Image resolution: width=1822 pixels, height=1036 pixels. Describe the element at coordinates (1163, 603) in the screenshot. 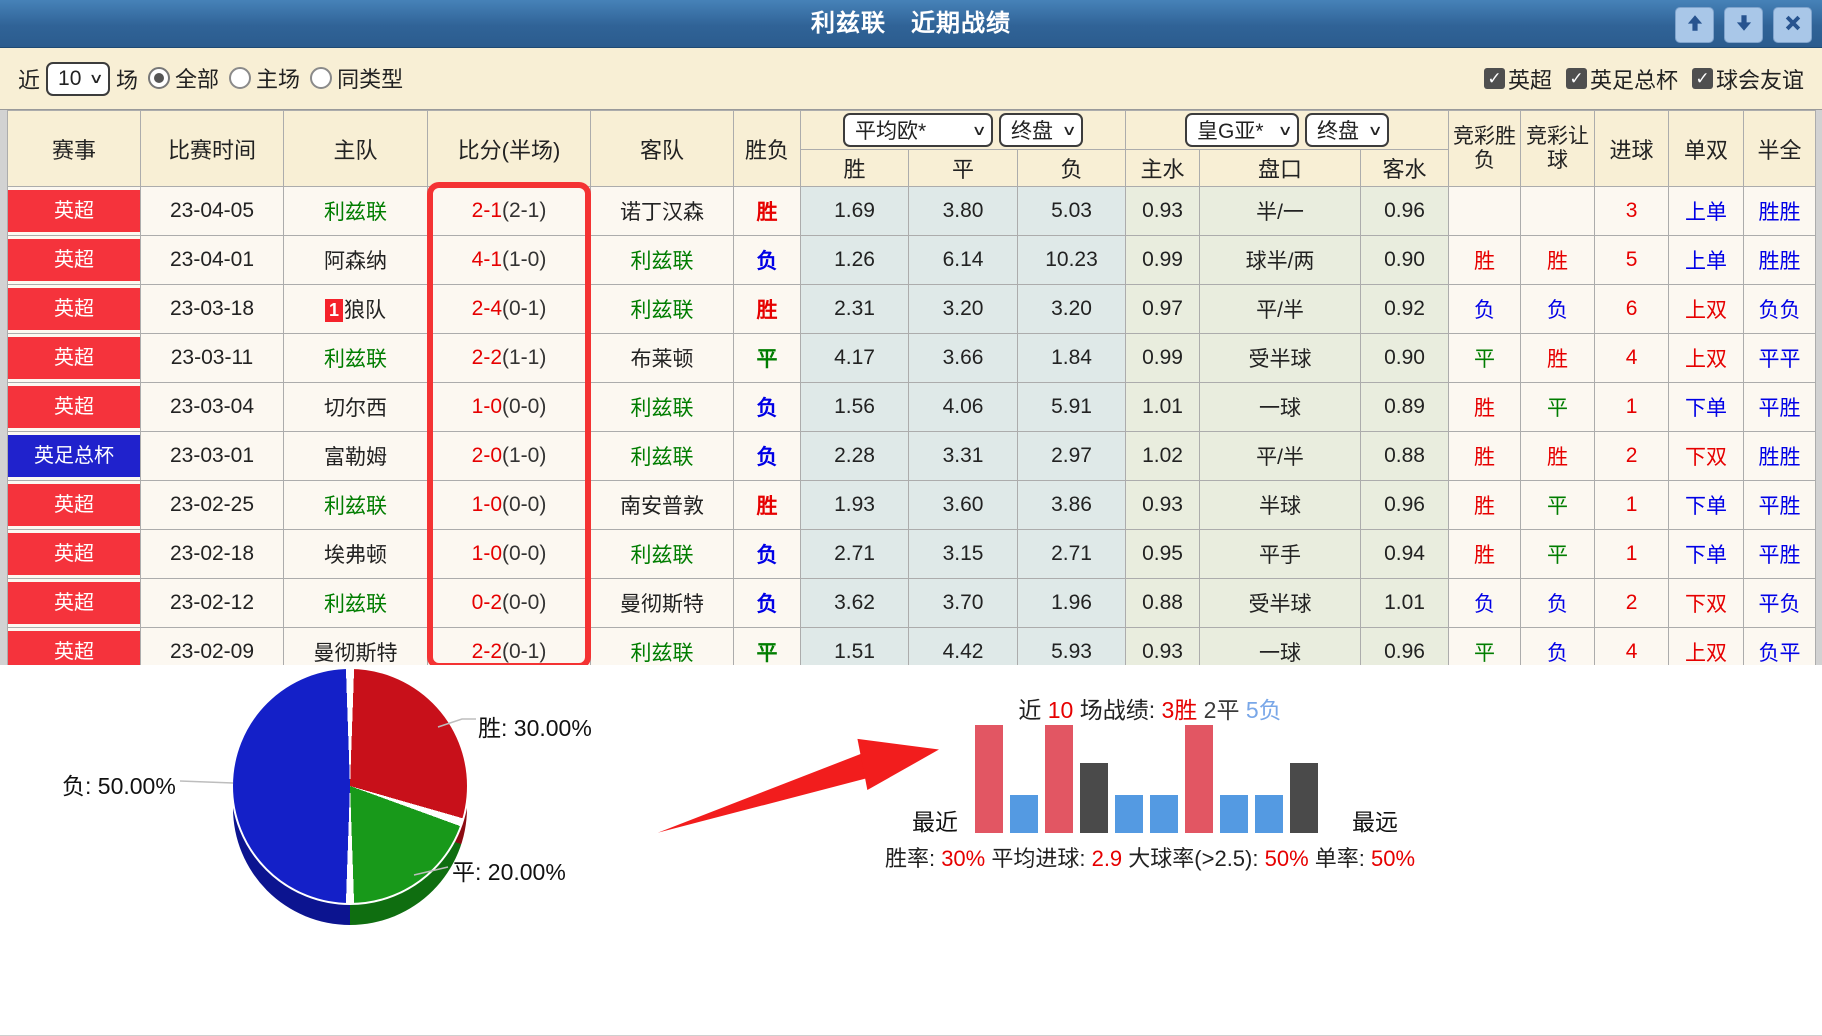

I see `cell-home-water: 0.88` at that location.